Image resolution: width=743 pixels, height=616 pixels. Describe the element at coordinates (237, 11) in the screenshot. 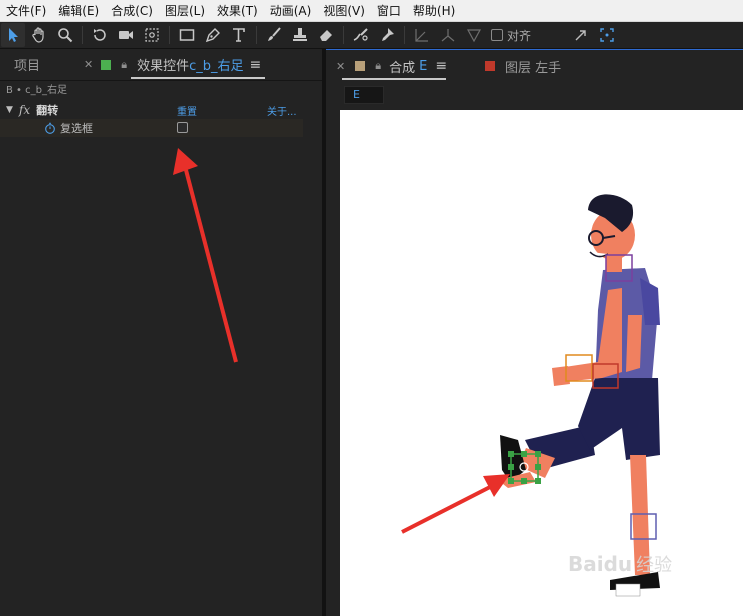

I see `menu-effect: 效果(T)` at that location.